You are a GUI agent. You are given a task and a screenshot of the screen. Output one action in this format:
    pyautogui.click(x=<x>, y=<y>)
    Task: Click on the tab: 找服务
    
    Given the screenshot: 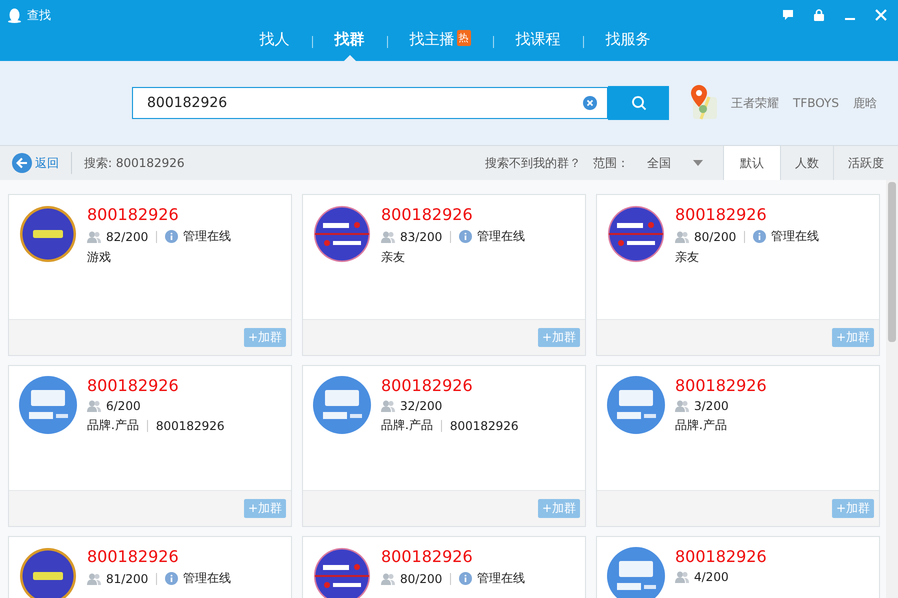 What is the action you would take?
    pyautogui.click(x=628, y=45)
    